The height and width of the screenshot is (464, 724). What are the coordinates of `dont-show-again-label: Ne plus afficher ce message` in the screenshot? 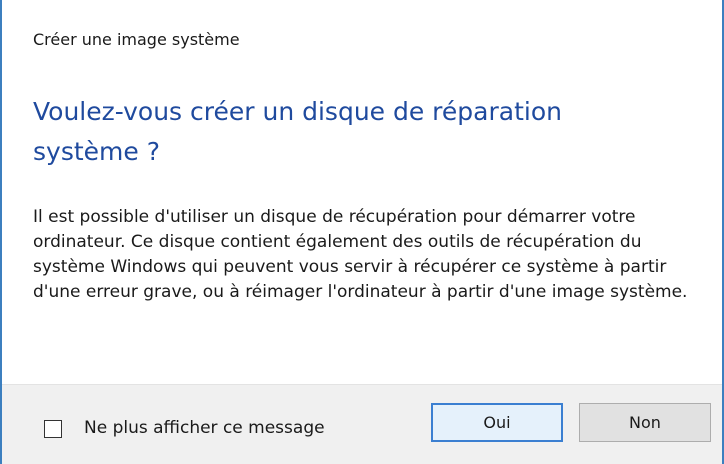 It's located at (204, 428).